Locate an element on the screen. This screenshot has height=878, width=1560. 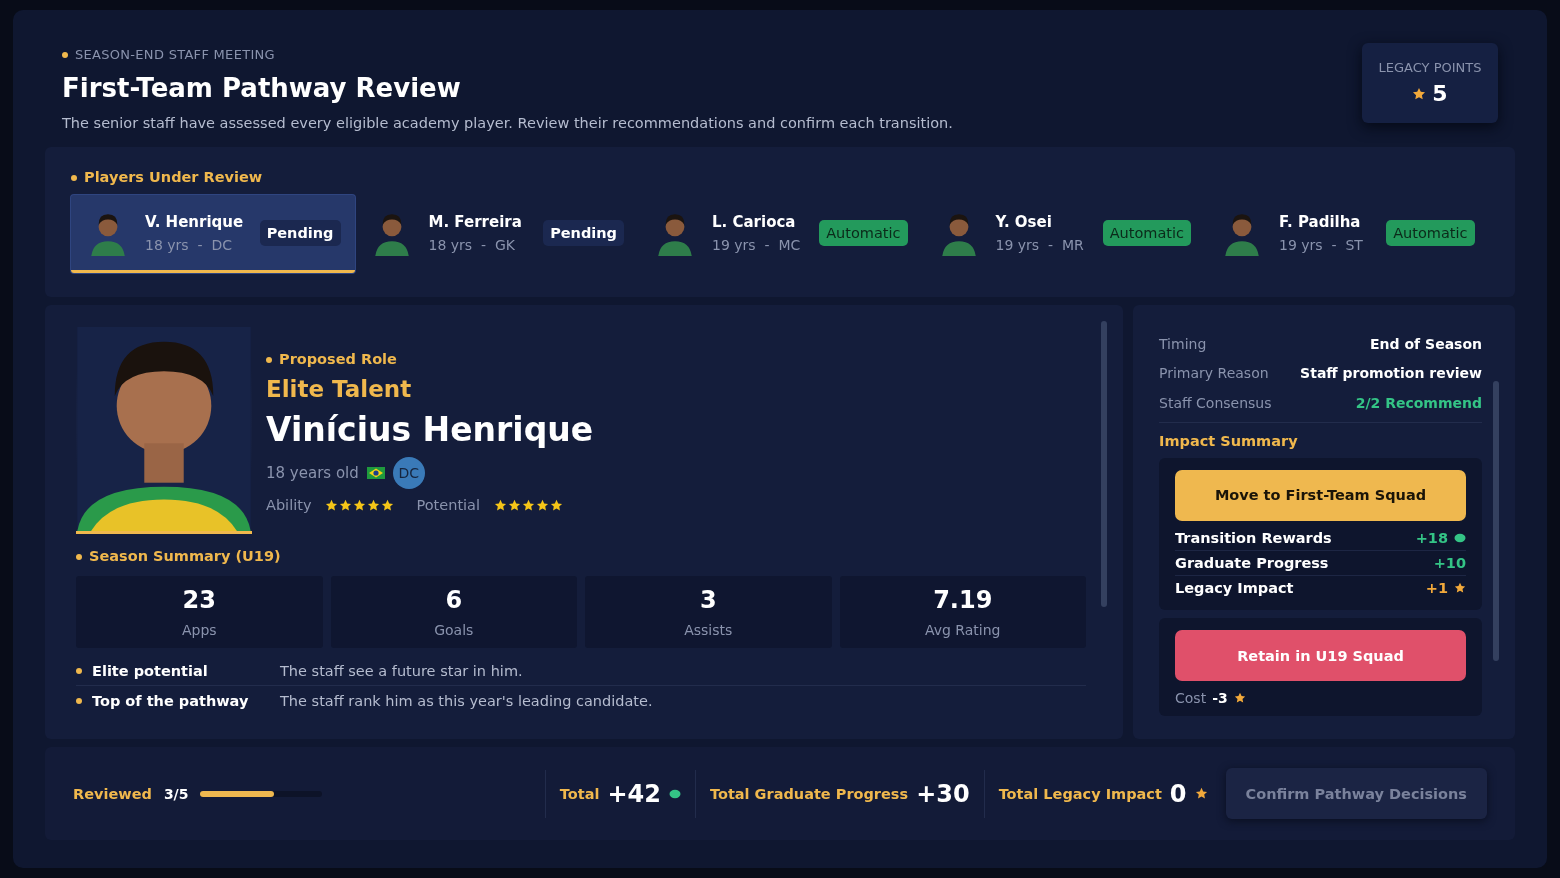
legacy-points-label: LEGACY POINTS is located at coordinates (1430, 67).